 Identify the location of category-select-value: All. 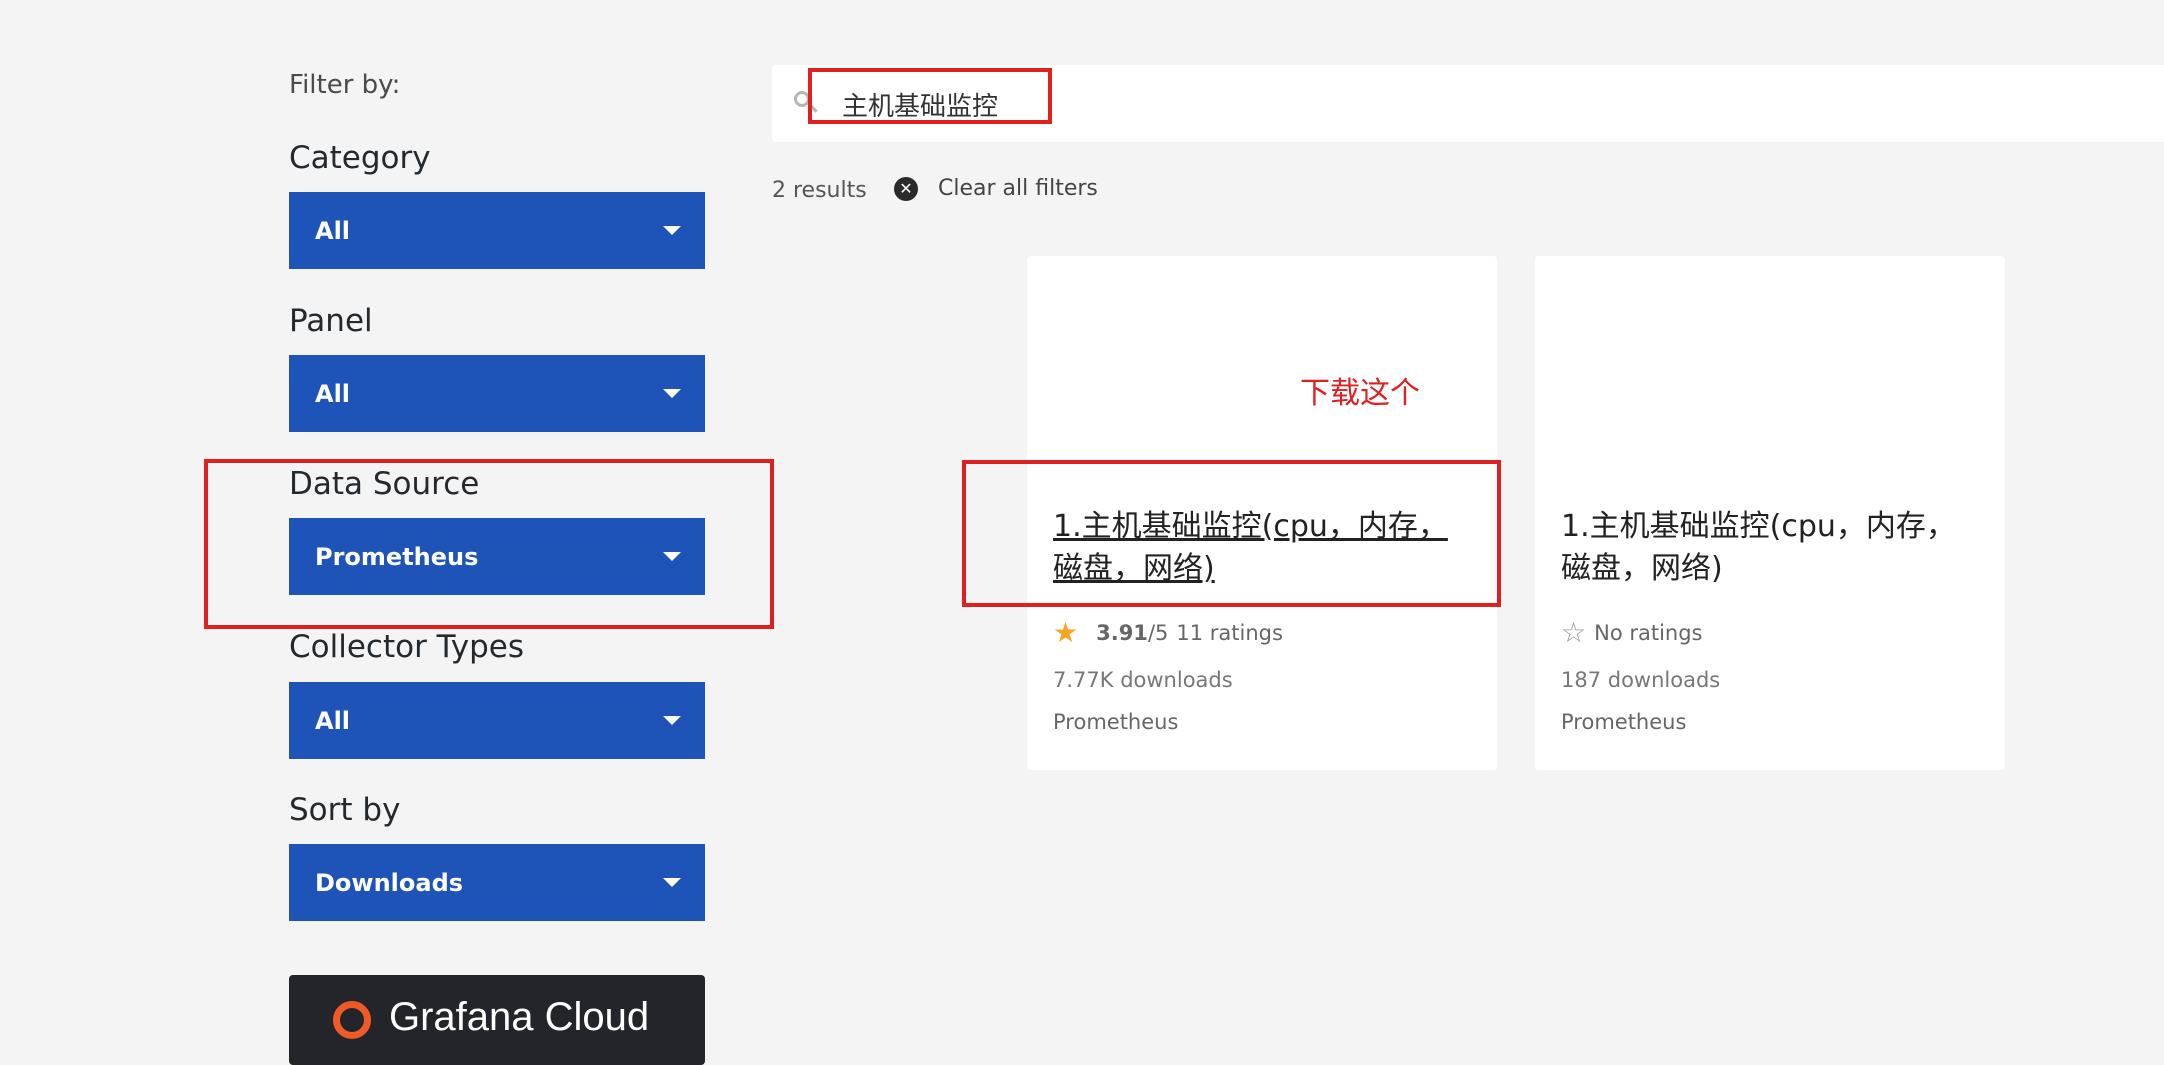
(333, 230).